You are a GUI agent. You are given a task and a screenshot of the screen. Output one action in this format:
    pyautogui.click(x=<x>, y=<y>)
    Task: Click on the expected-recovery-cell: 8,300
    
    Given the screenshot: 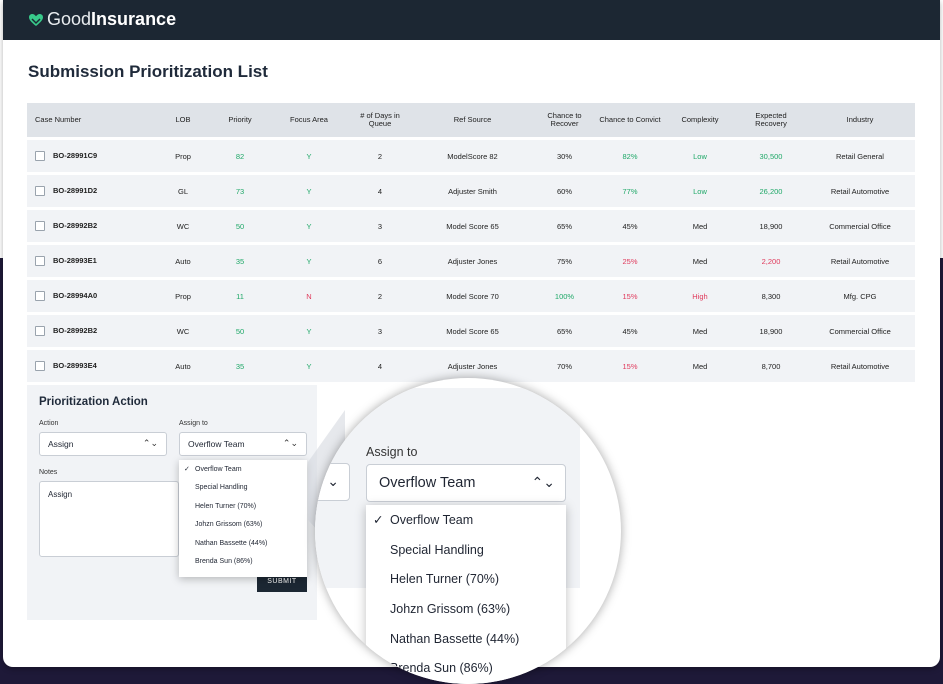 What is the action you would take?
    pyautogui.click(x=771, y=296)
    